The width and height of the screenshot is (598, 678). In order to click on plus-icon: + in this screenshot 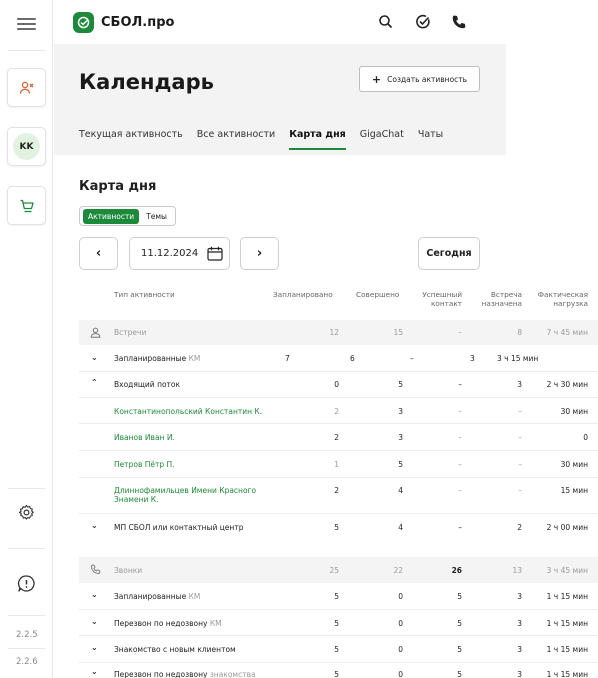, I will do `click(376, 79)`.